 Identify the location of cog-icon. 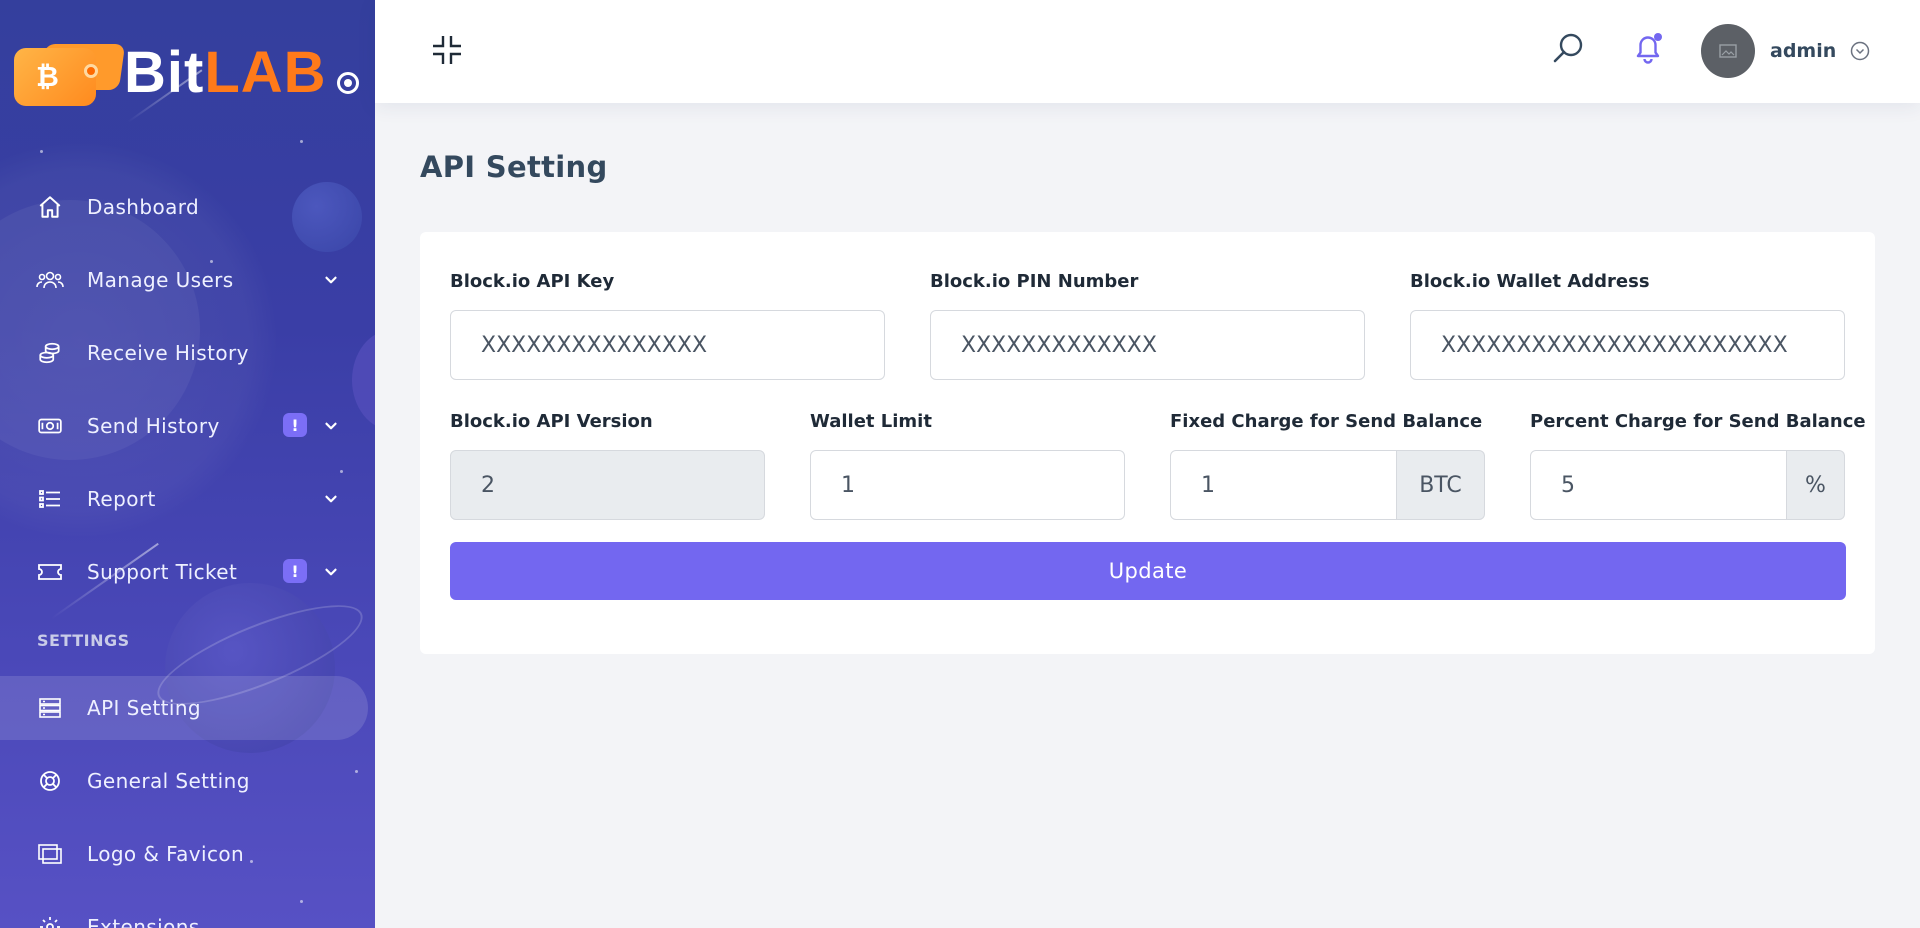
(50, 920).